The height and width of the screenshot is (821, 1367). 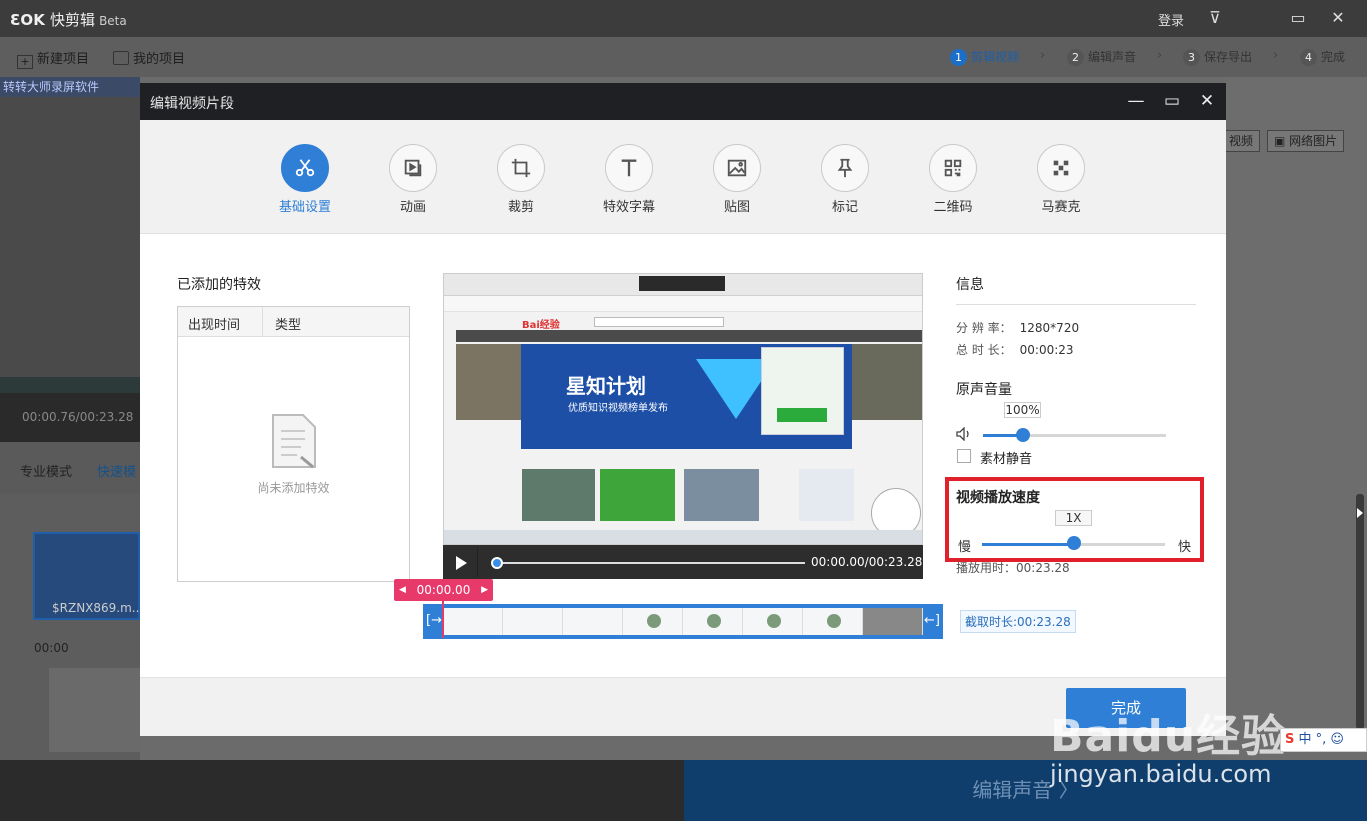 I want to click on beta-label: Beta, so click(x=113, y=21).